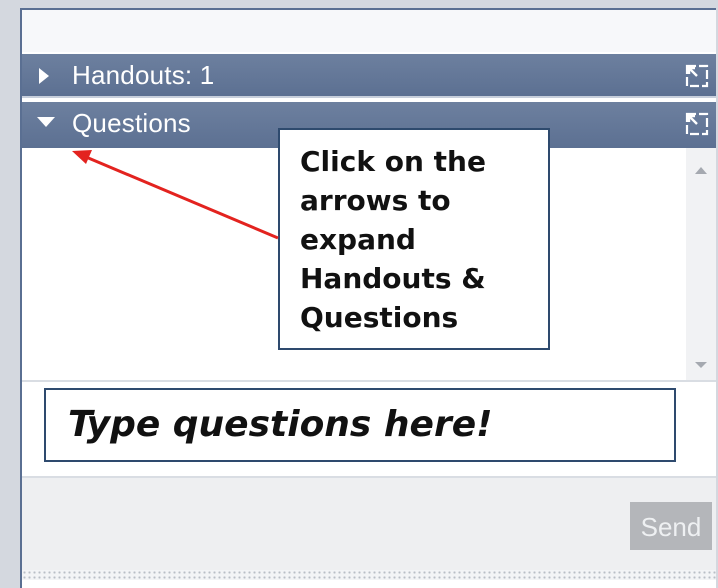  What do you see at coordinates (701, 171) in the screenshot?
I see `scroll-up-icon` at bounding box center [701, 171].